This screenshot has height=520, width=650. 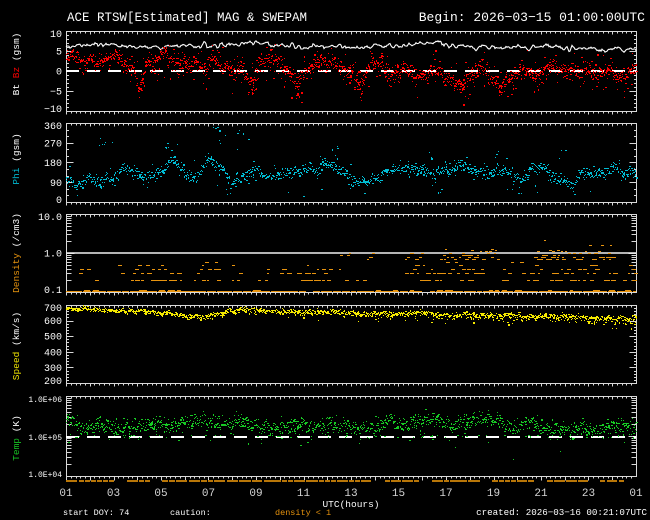 What do you see at coordinates (16, 438) in the screenshot?
I see `svg-text: Temp (K)` at bounding box center [16, 438].